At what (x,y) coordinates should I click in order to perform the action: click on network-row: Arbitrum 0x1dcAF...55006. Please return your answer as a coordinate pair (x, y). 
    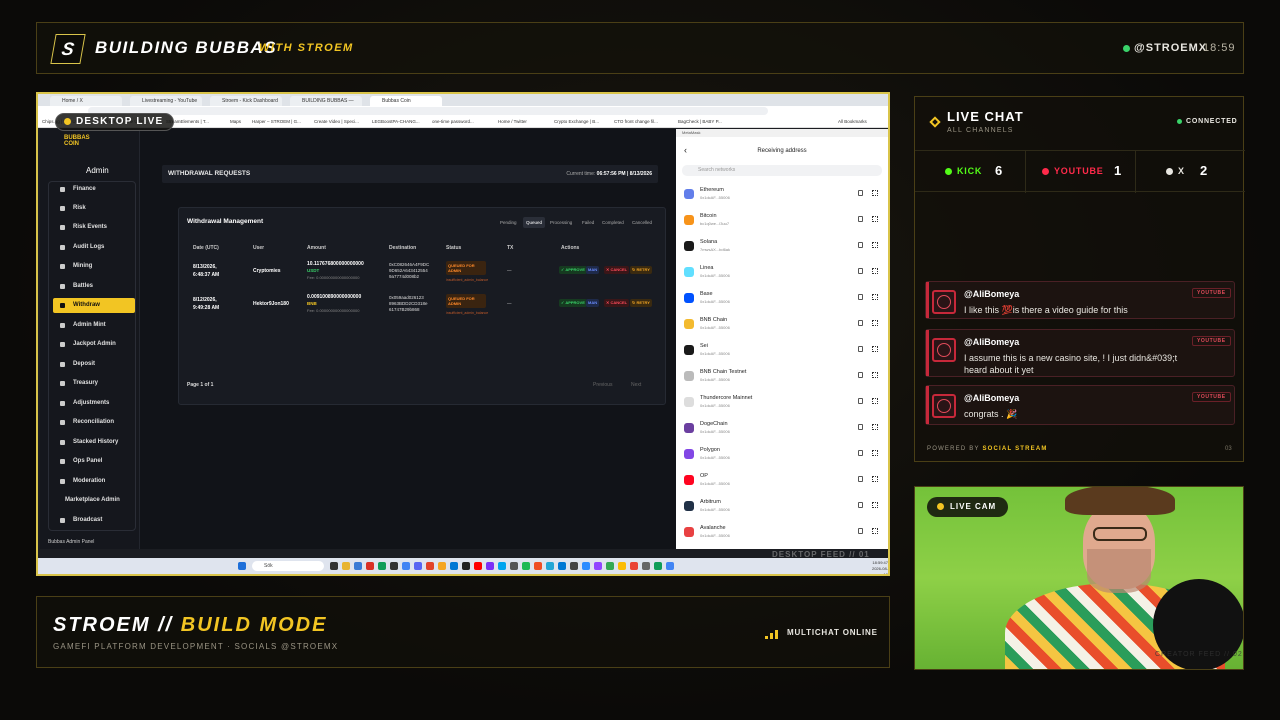
    Looking at the image, I should click on (782, 508).